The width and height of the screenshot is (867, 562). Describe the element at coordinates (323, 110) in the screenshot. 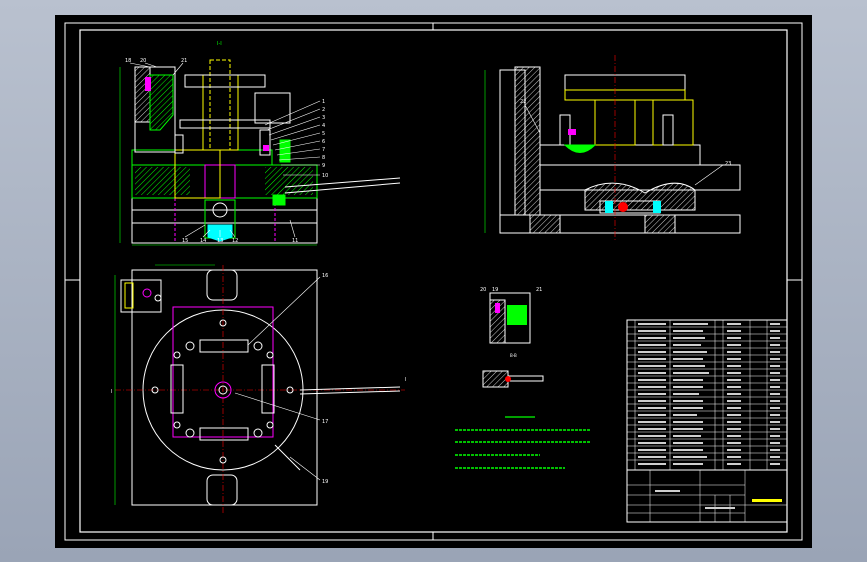

I see `callout-2: 2` at that location.